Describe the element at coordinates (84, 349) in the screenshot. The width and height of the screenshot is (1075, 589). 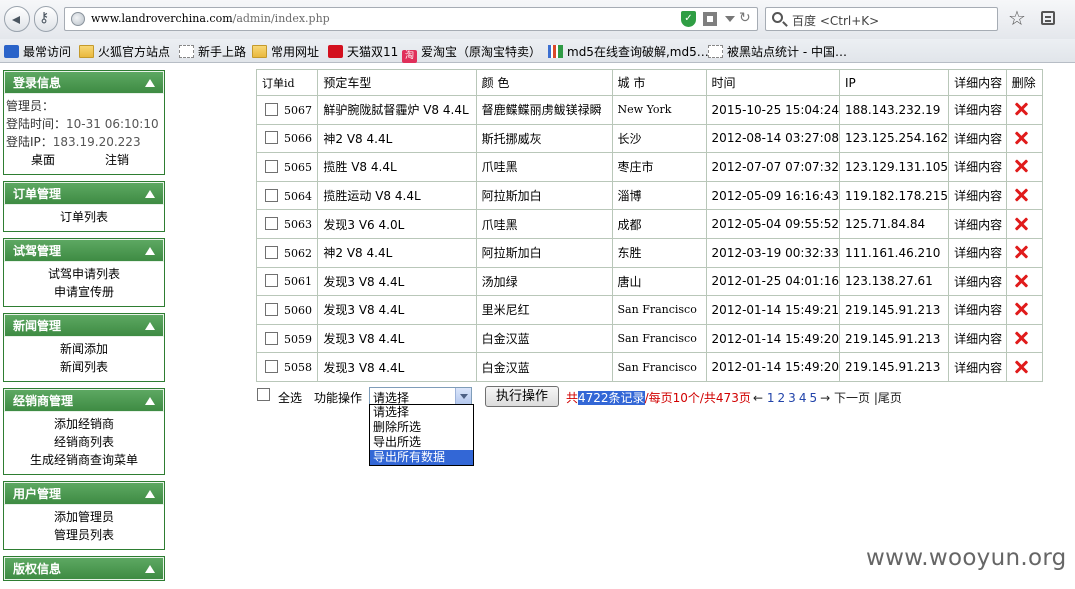
I see `sidebar-link: 新闻添加` at that location.